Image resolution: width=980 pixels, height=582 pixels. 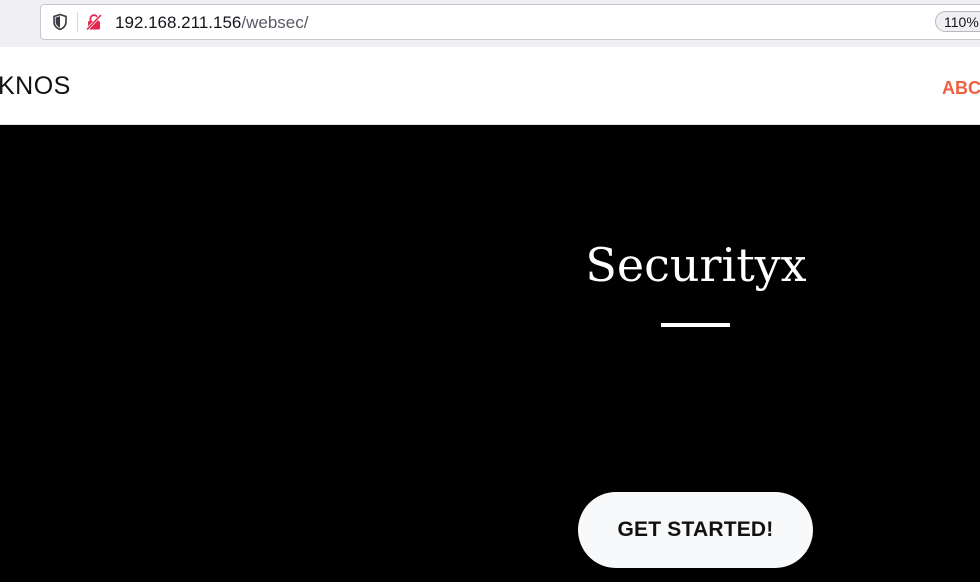 What do you see at coordinates (77, 22) in the screenshot?
I see `address-bar-separator` at bounding box center [77, 22].